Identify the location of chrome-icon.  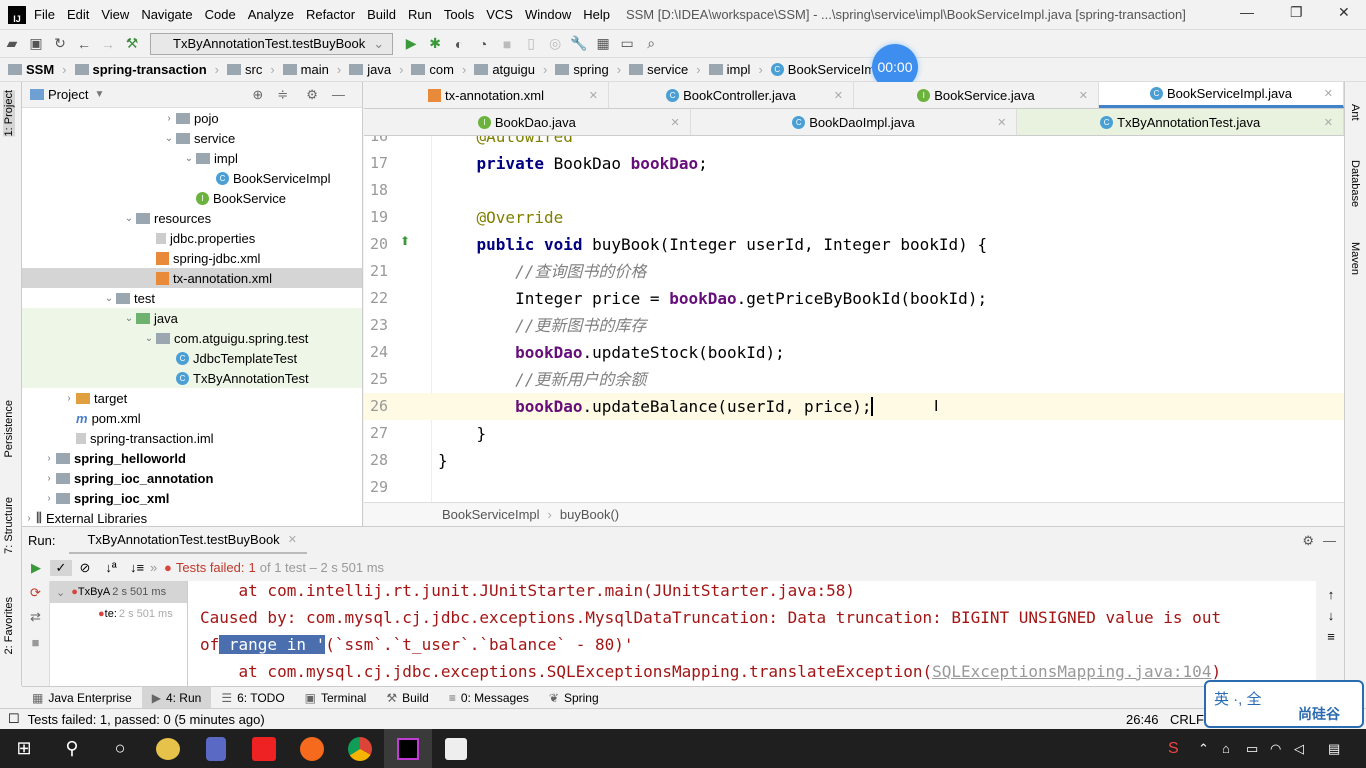
(360, 748).